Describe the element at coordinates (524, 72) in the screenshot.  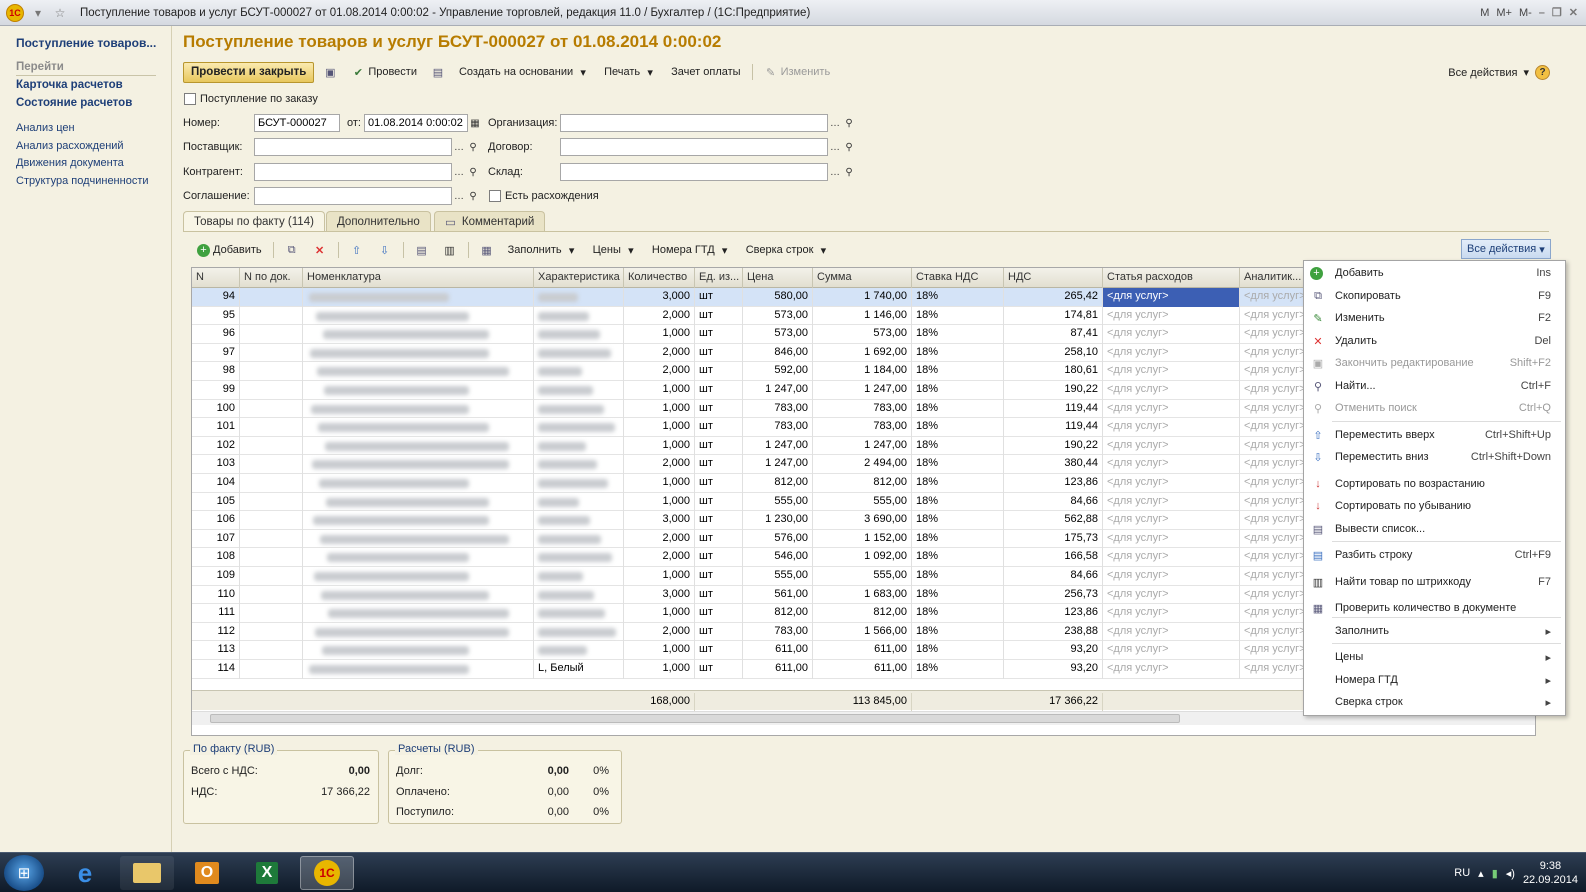
I see `create-based-on-button: Создать на основании ▾` at that location.